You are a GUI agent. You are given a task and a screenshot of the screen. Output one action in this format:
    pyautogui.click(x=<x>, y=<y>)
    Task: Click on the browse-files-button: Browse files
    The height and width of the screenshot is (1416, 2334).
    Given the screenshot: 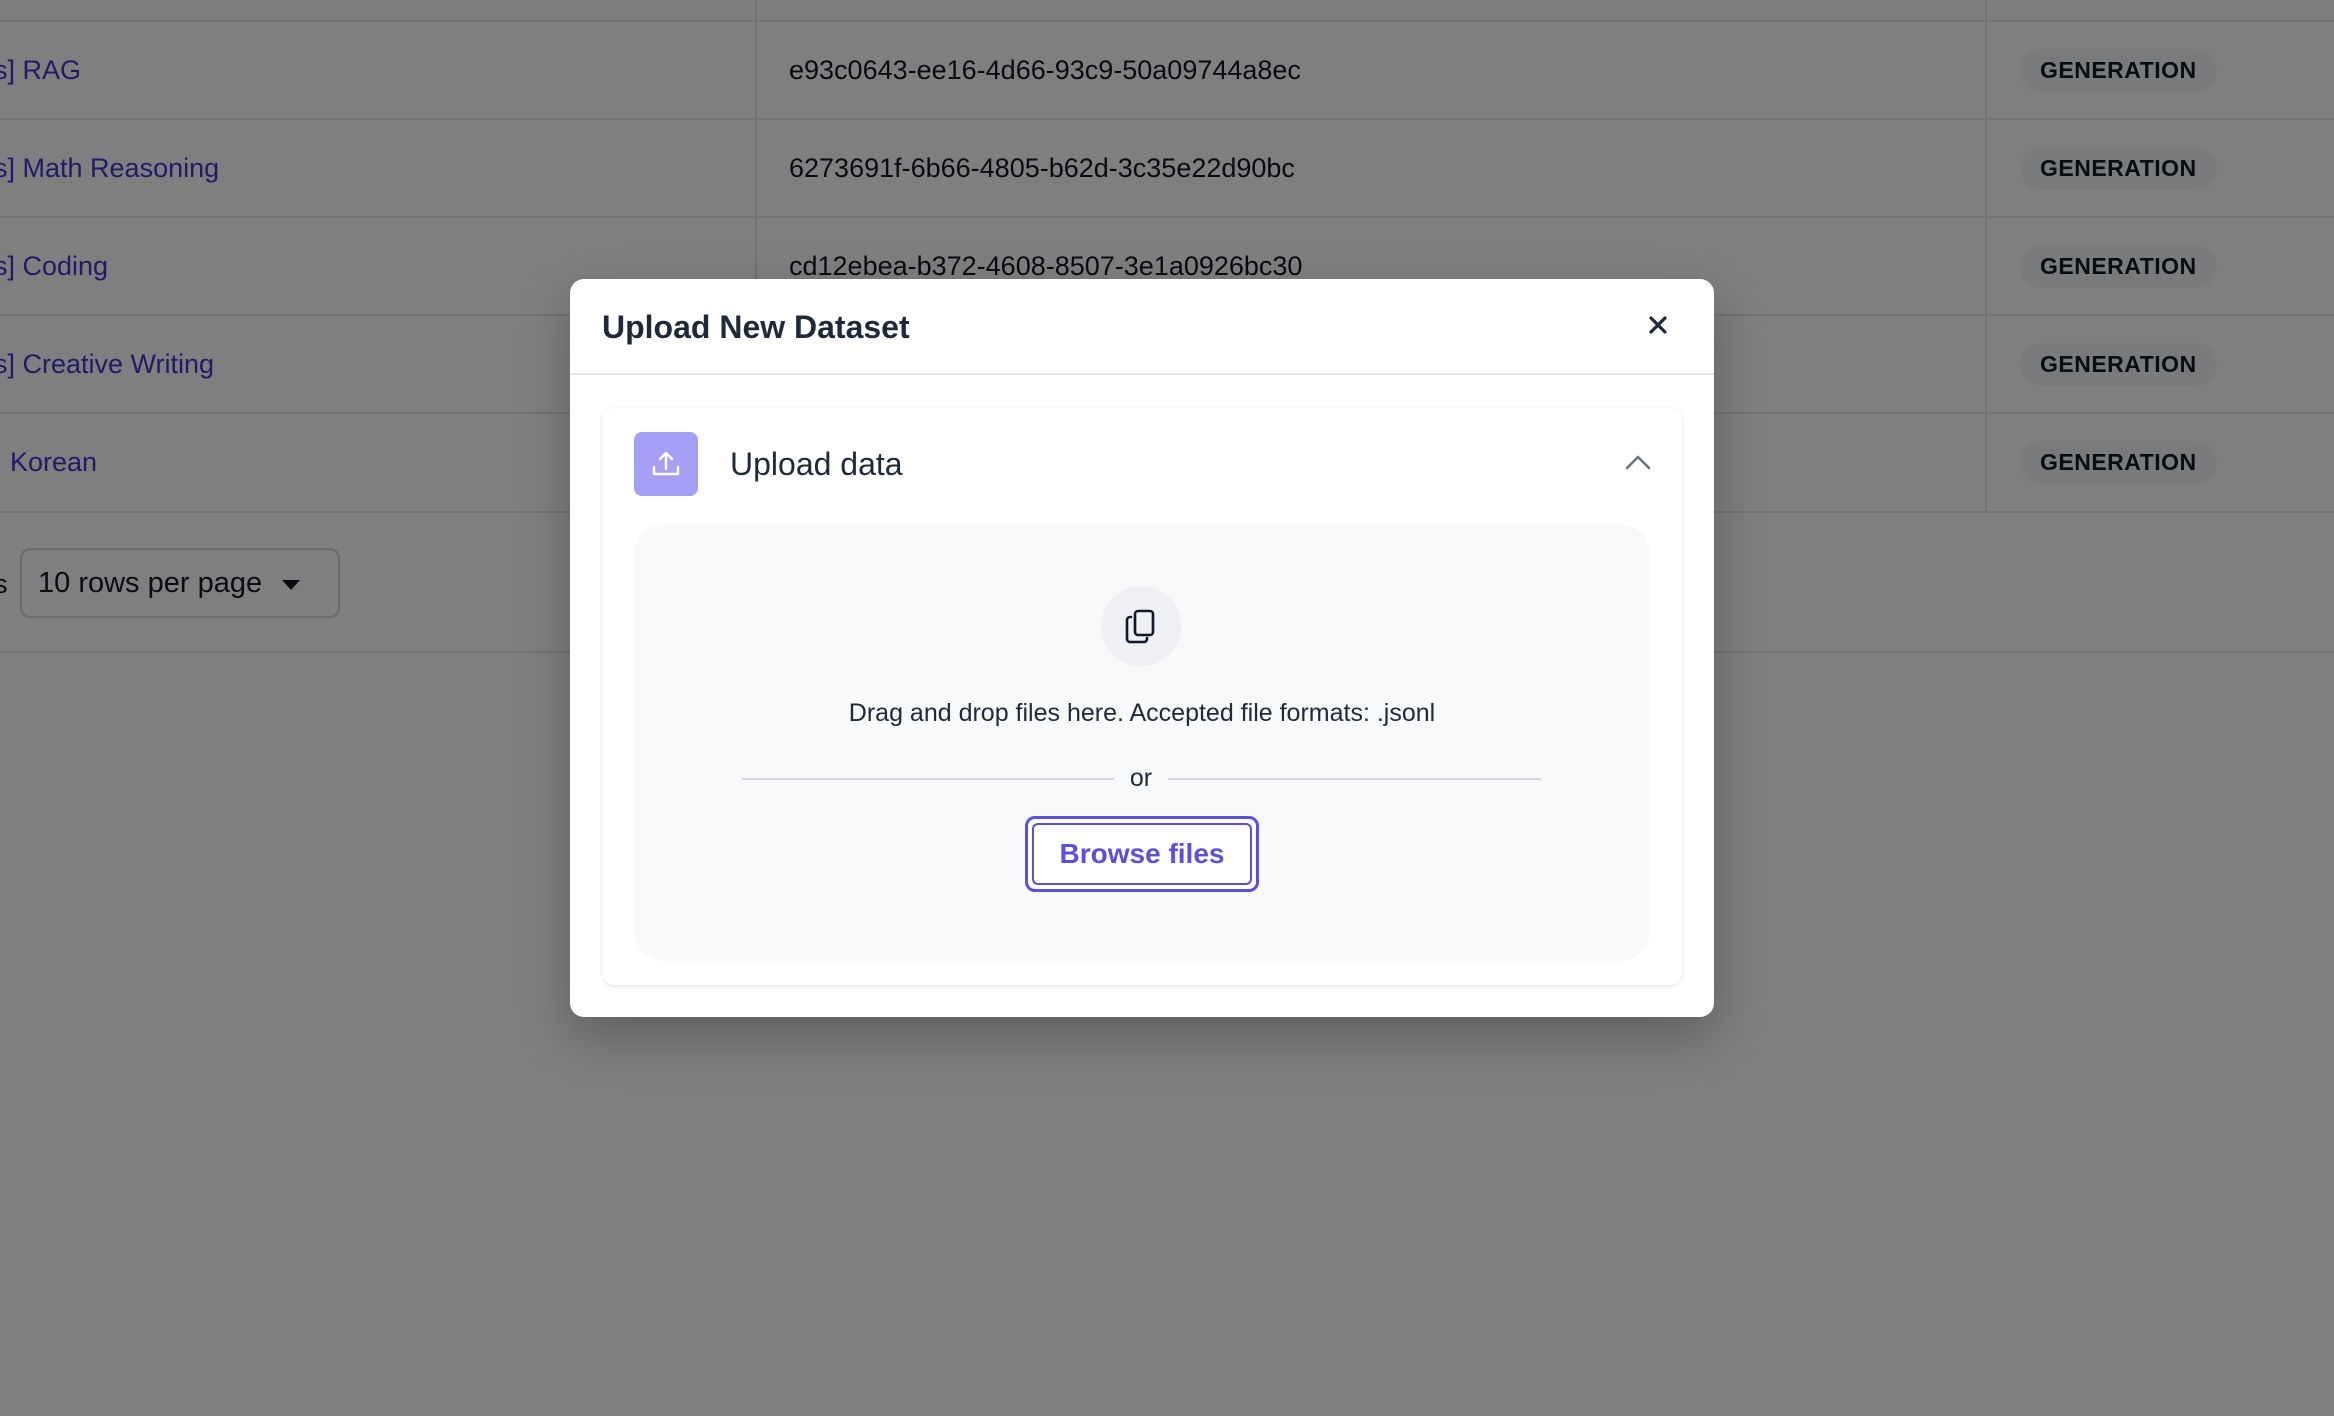 What is the action you would take?
    pyautogui.click(x=1142, y=854)
    